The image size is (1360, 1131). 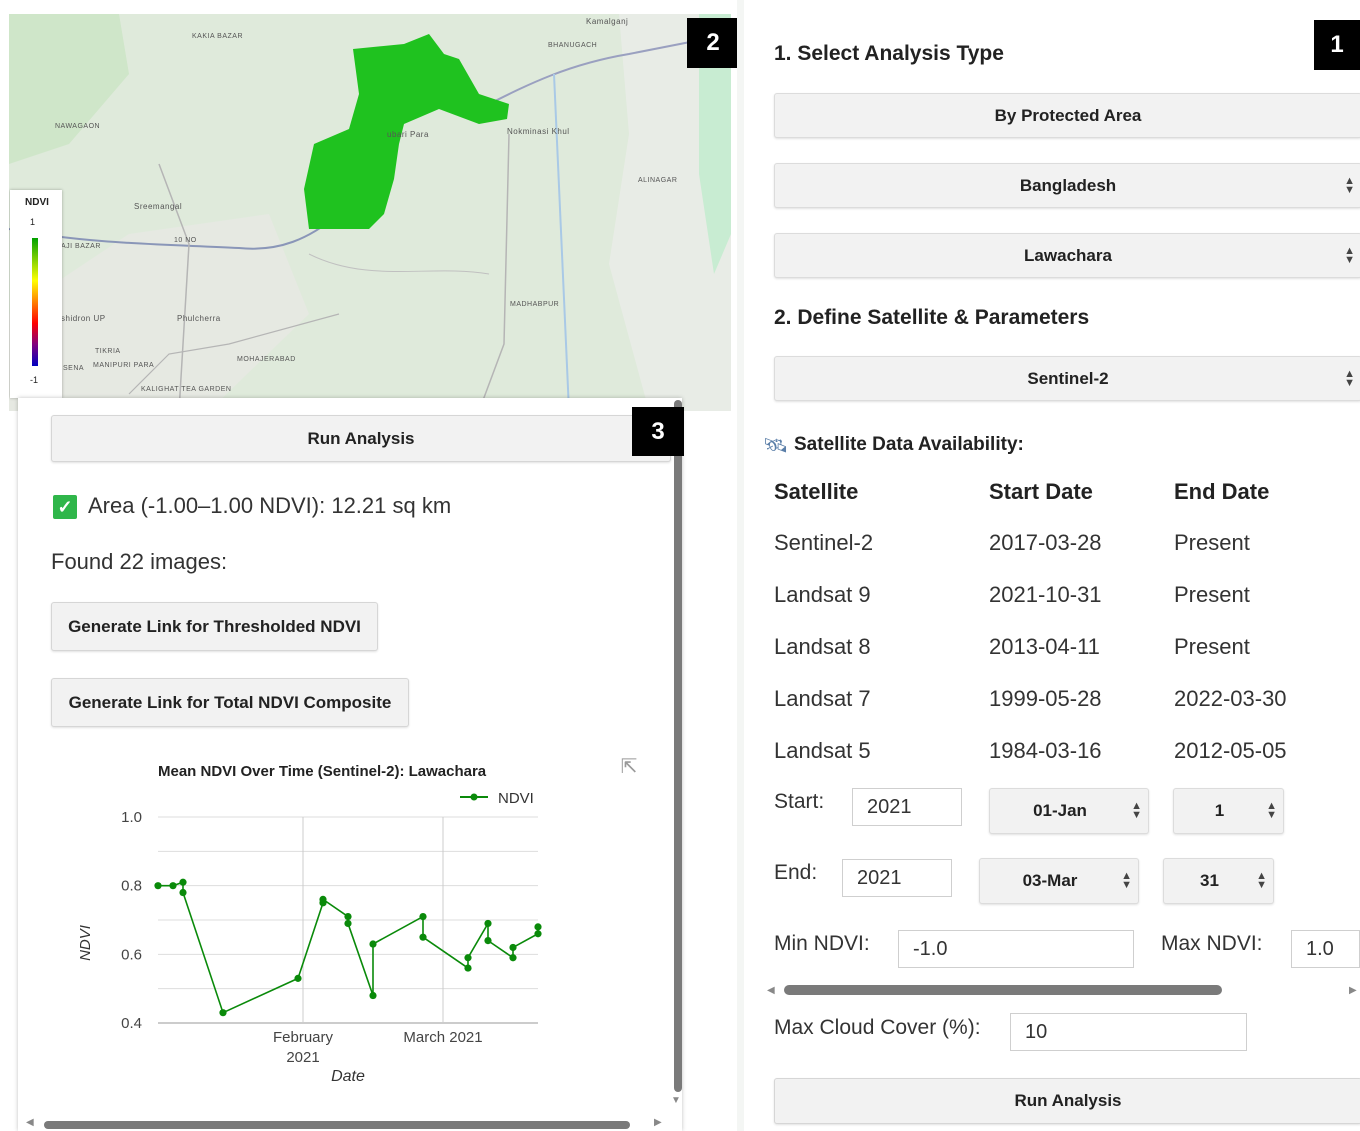 I want to click on thresholded-ndvi-link-button: Generate Link for Thresholded NDVI, so click(x=214, y=626).